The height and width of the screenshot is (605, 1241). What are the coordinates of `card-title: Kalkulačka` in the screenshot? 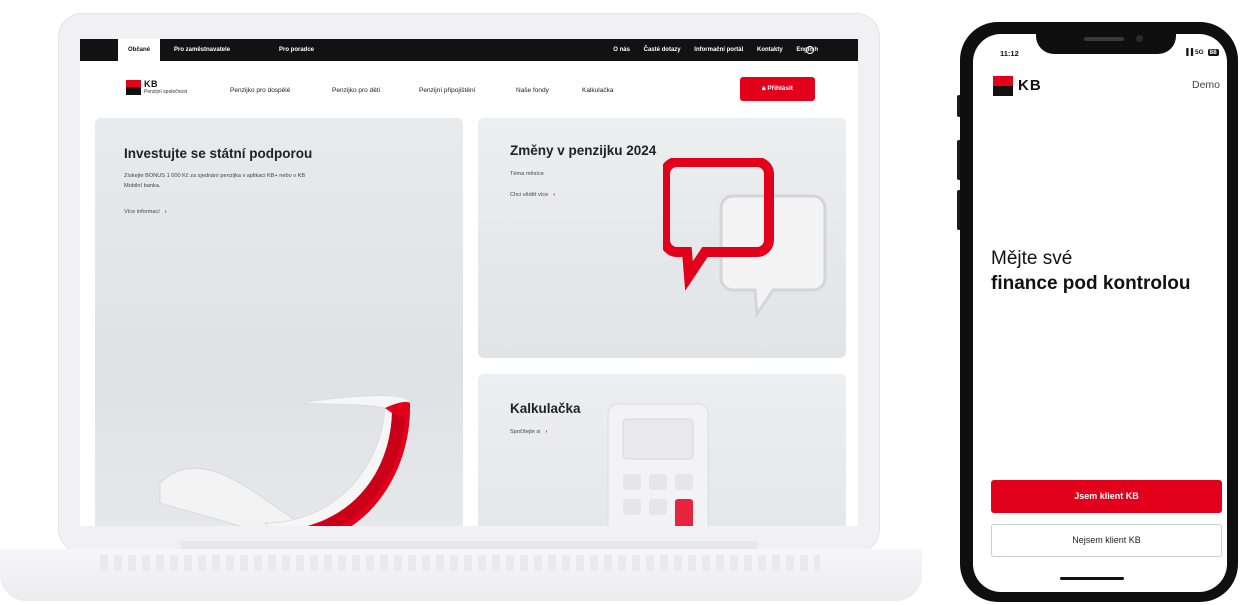 It's located at (545, 408).